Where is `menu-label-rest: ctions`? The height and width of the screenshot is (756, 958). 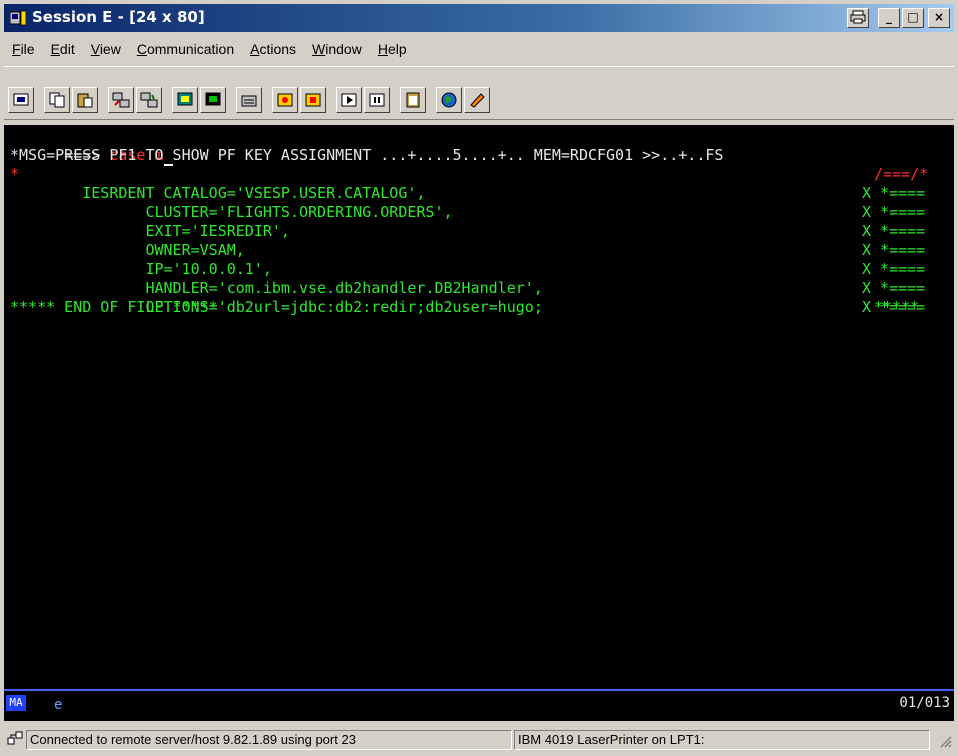
menu-label-rest: ctions is located at coordinates (278, 49).